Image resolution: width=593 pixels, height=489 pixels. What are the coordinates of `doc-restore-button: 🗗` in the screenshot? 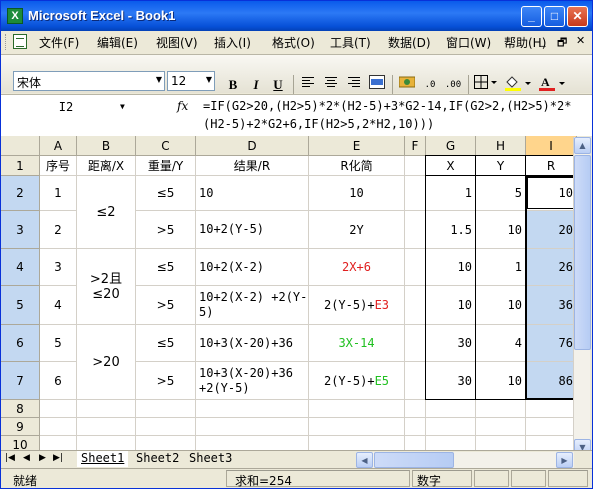 It's located at (562, 43).